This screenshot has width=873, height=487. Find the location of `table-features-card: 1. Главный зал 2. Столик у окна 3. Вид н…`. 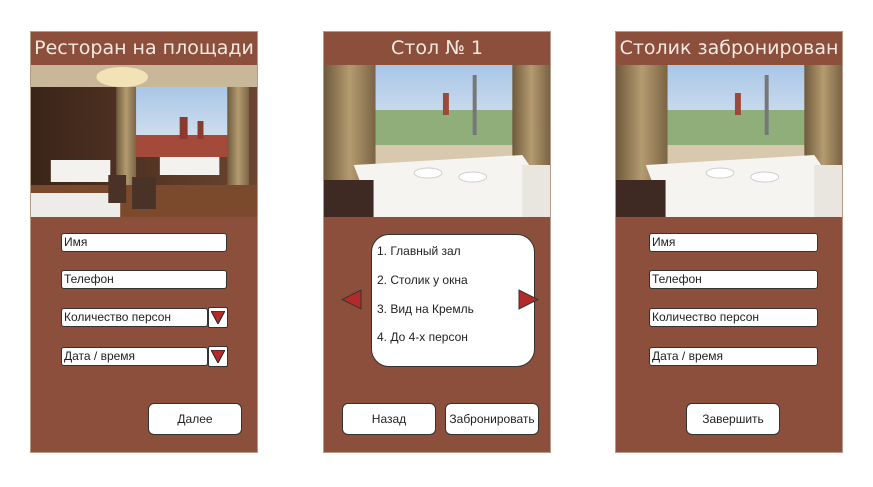

table-features-card: 1. Главный зал 2. Столик у окна 3. Вид н… is located at coordinates (453, 300).